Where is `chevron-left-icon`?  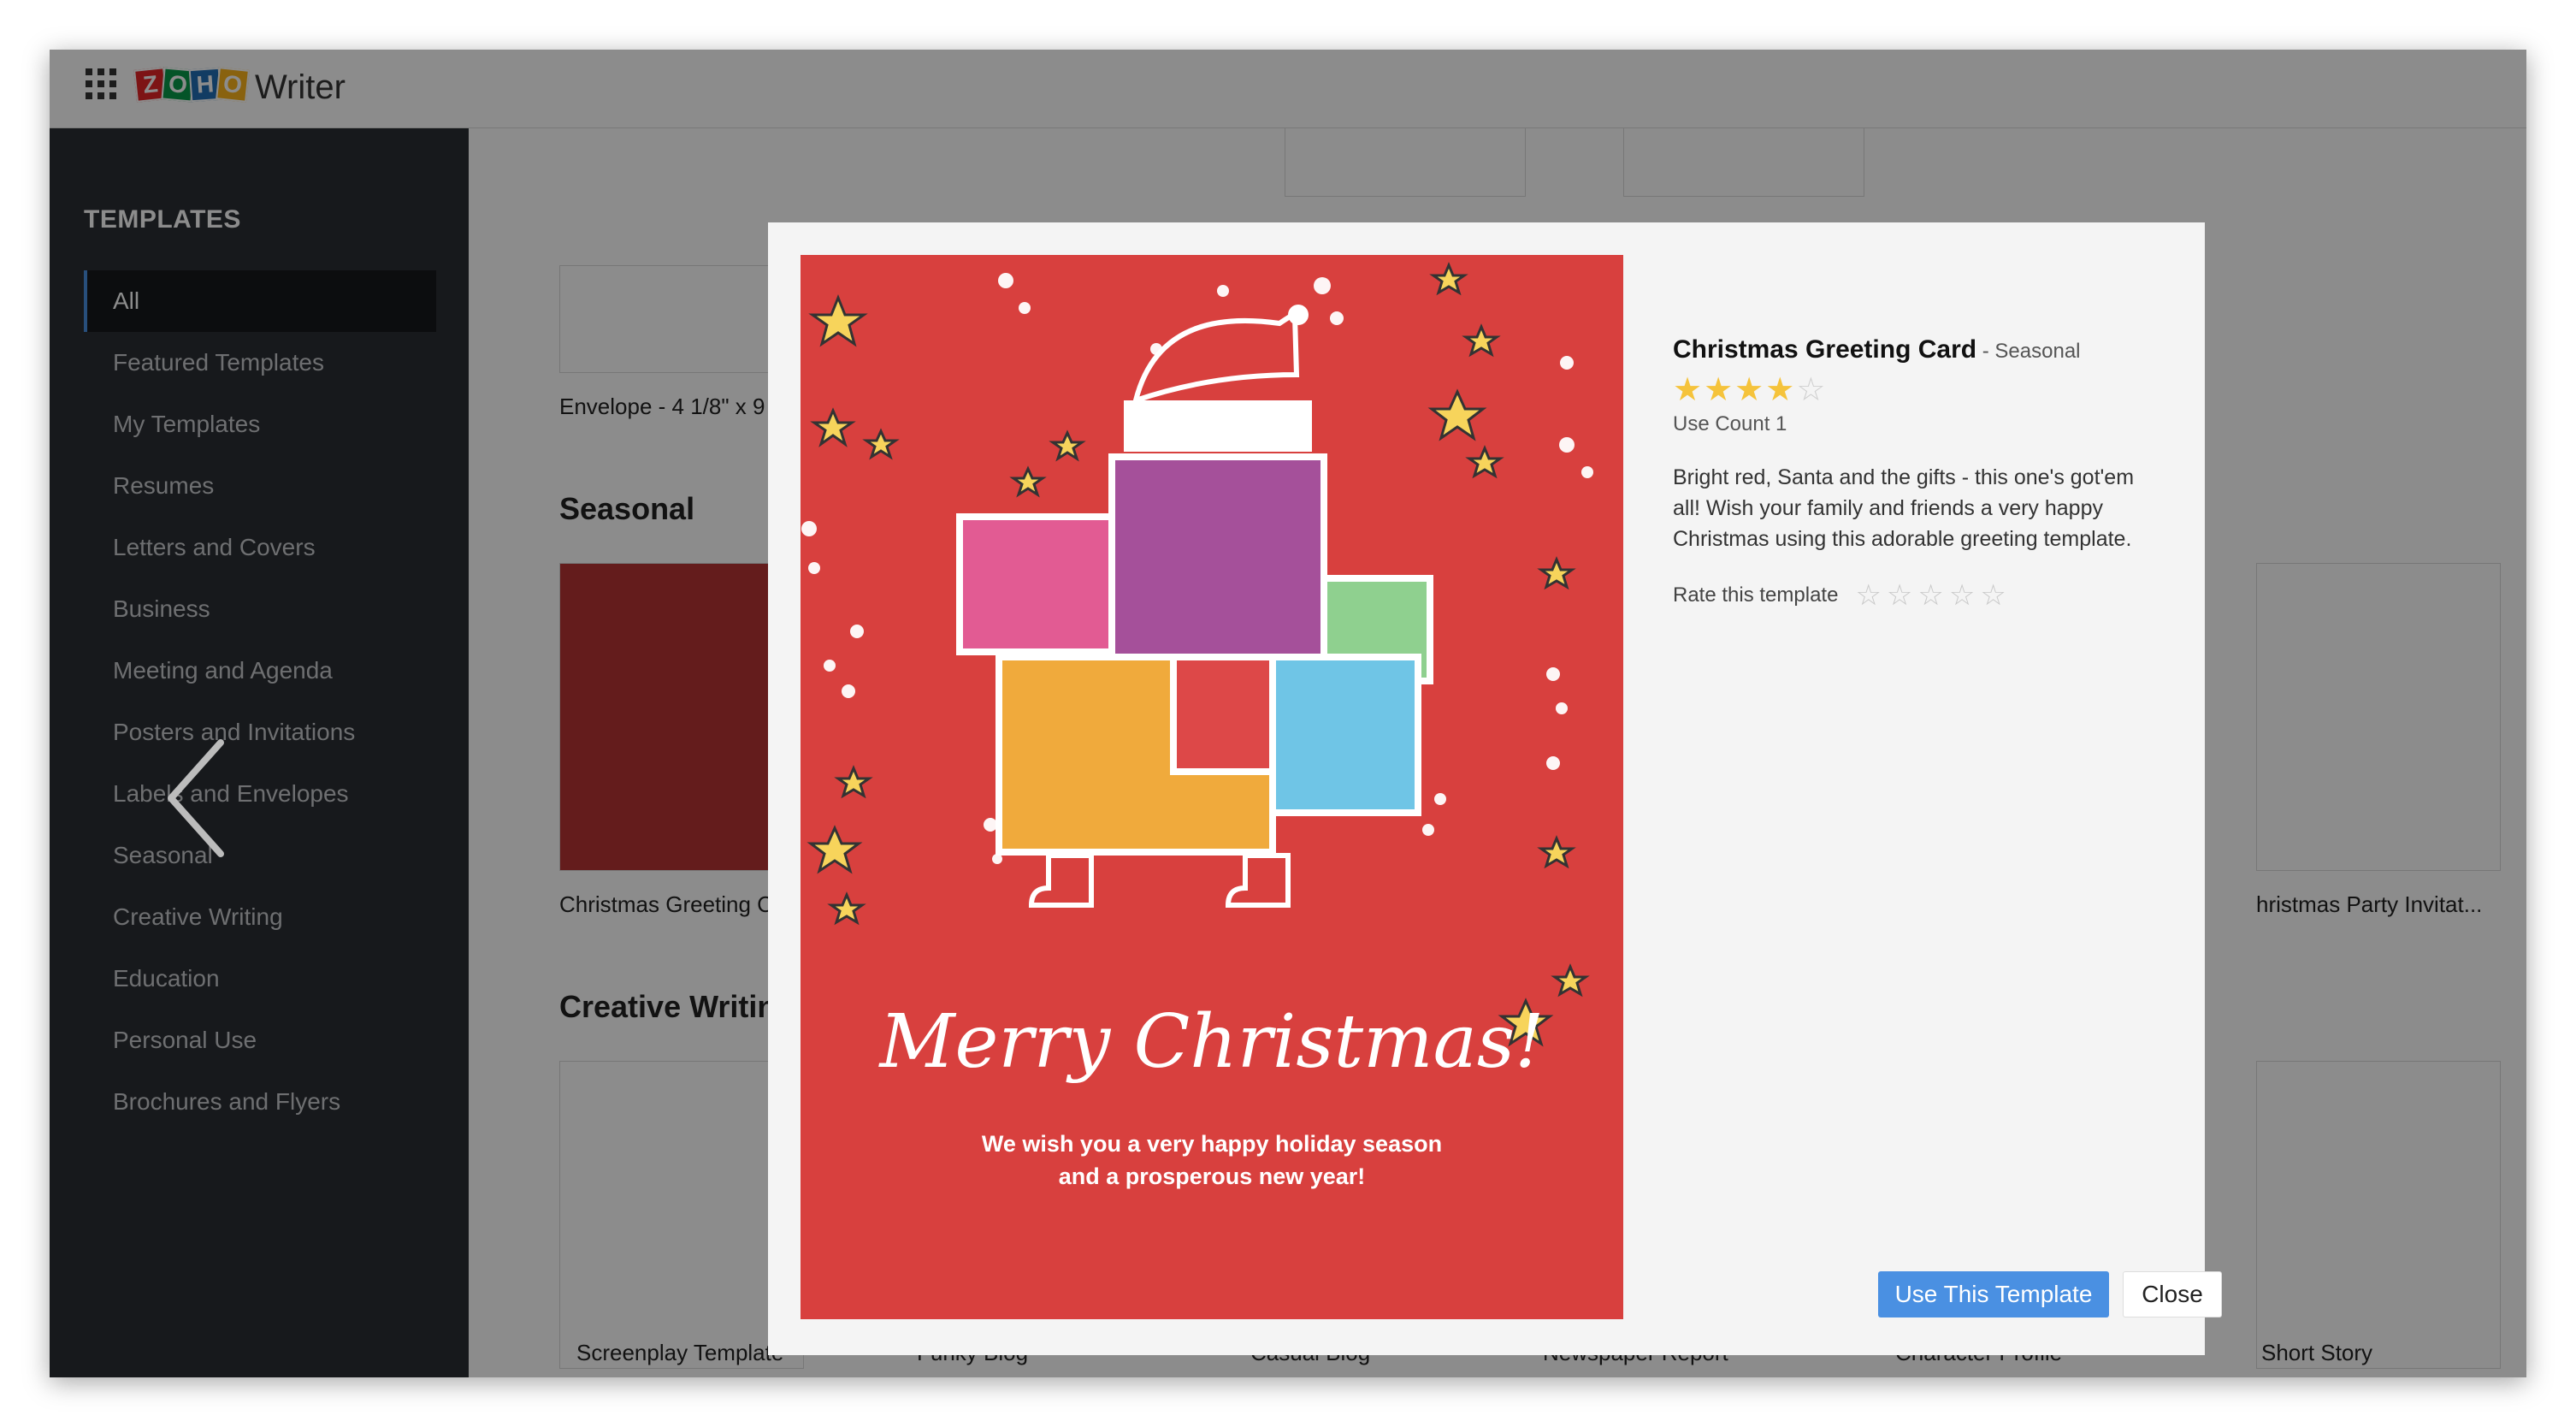 chevron-left-icon is located at coordinates (199, 798).